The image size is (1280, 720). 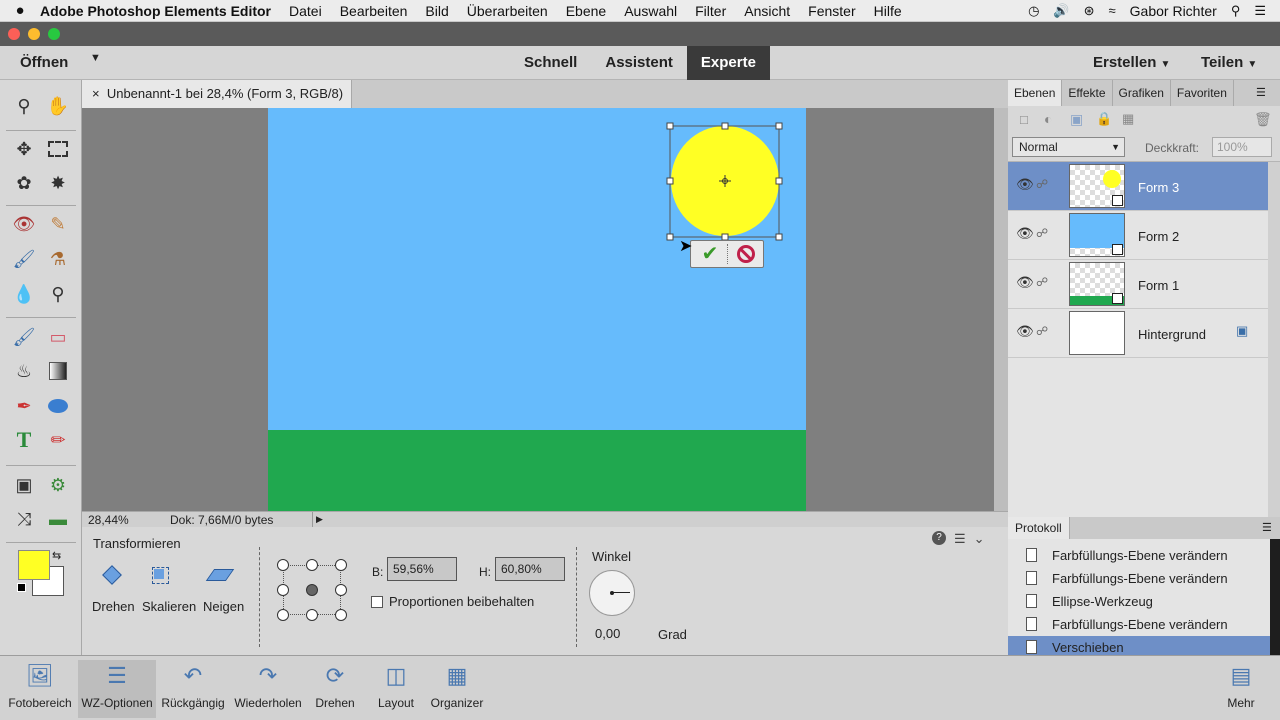 What do you see at coordinates (1087, 93) in the screenshot?
I see `tab-effects: Effekte` at bounding box center [1087, 93].